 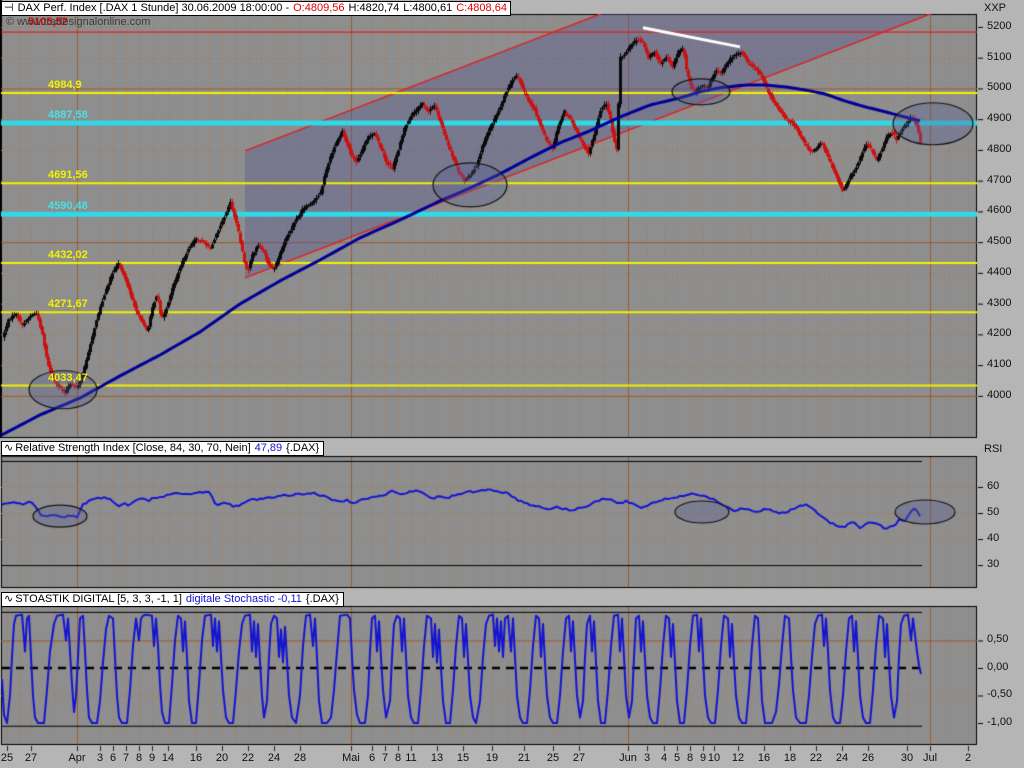 I want to click on price-tick-label: 4300, so click(x=999, y=302).